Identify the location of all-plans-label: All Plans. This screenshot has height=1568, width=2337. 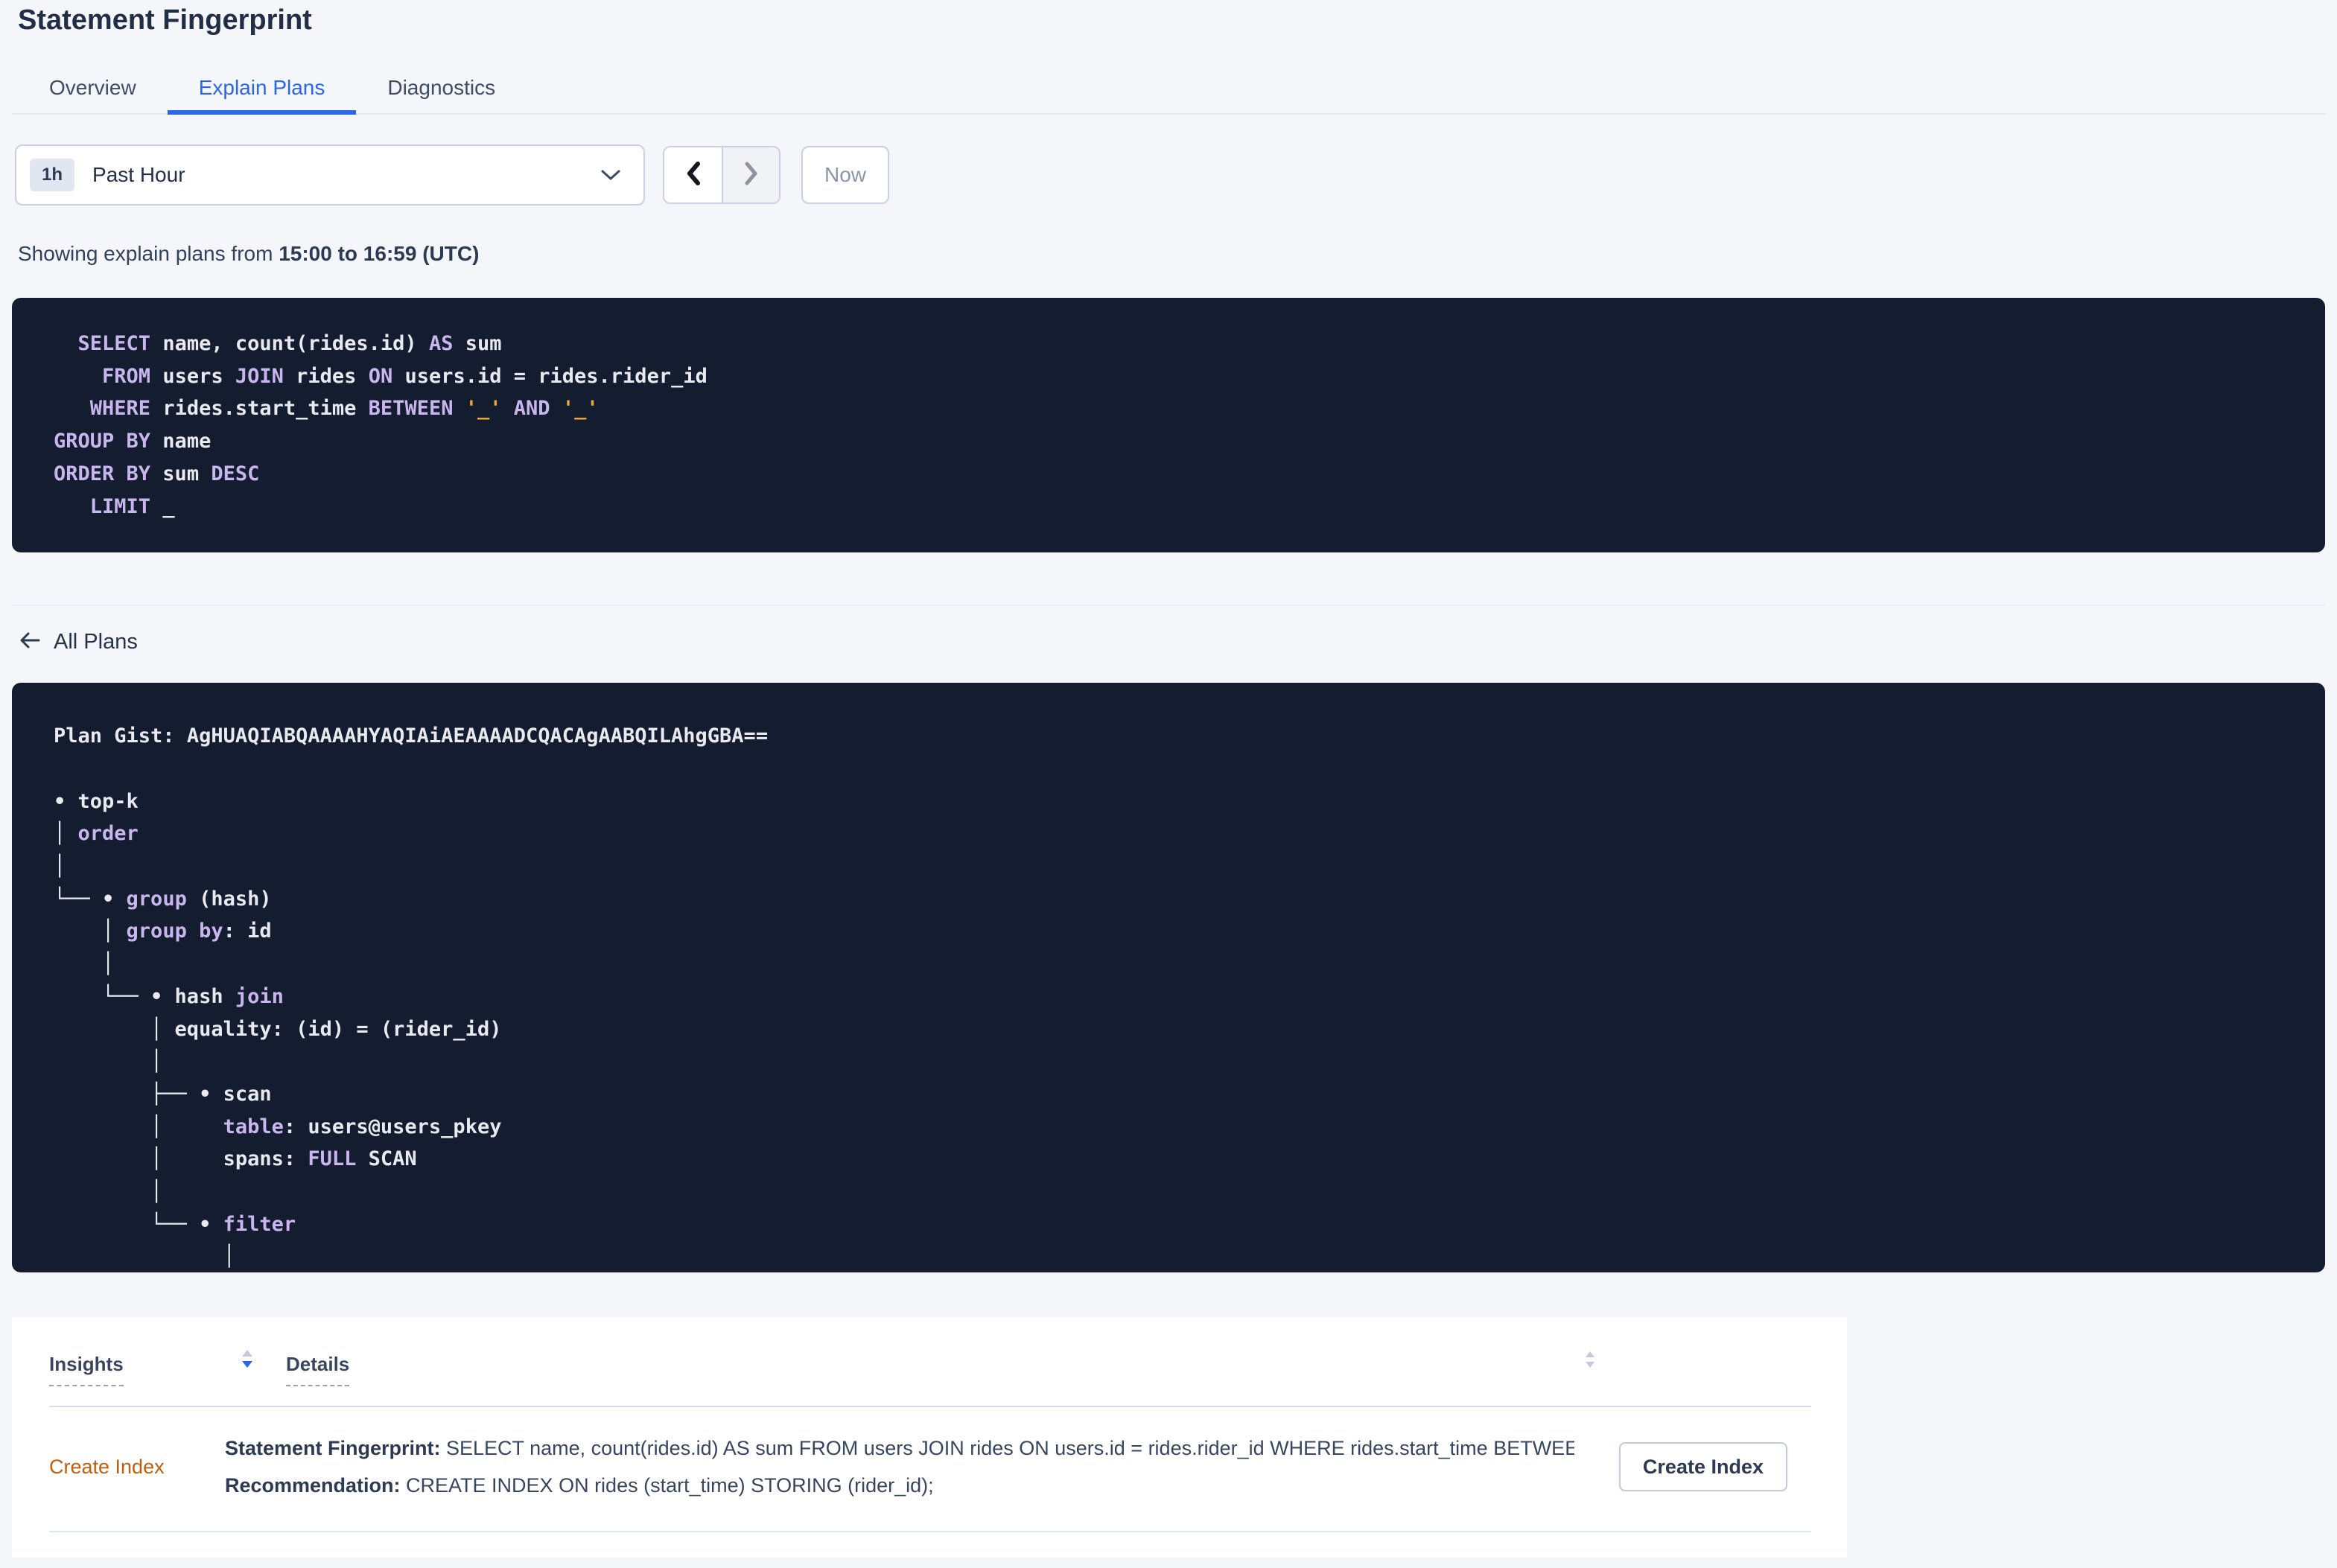
(96, 642).